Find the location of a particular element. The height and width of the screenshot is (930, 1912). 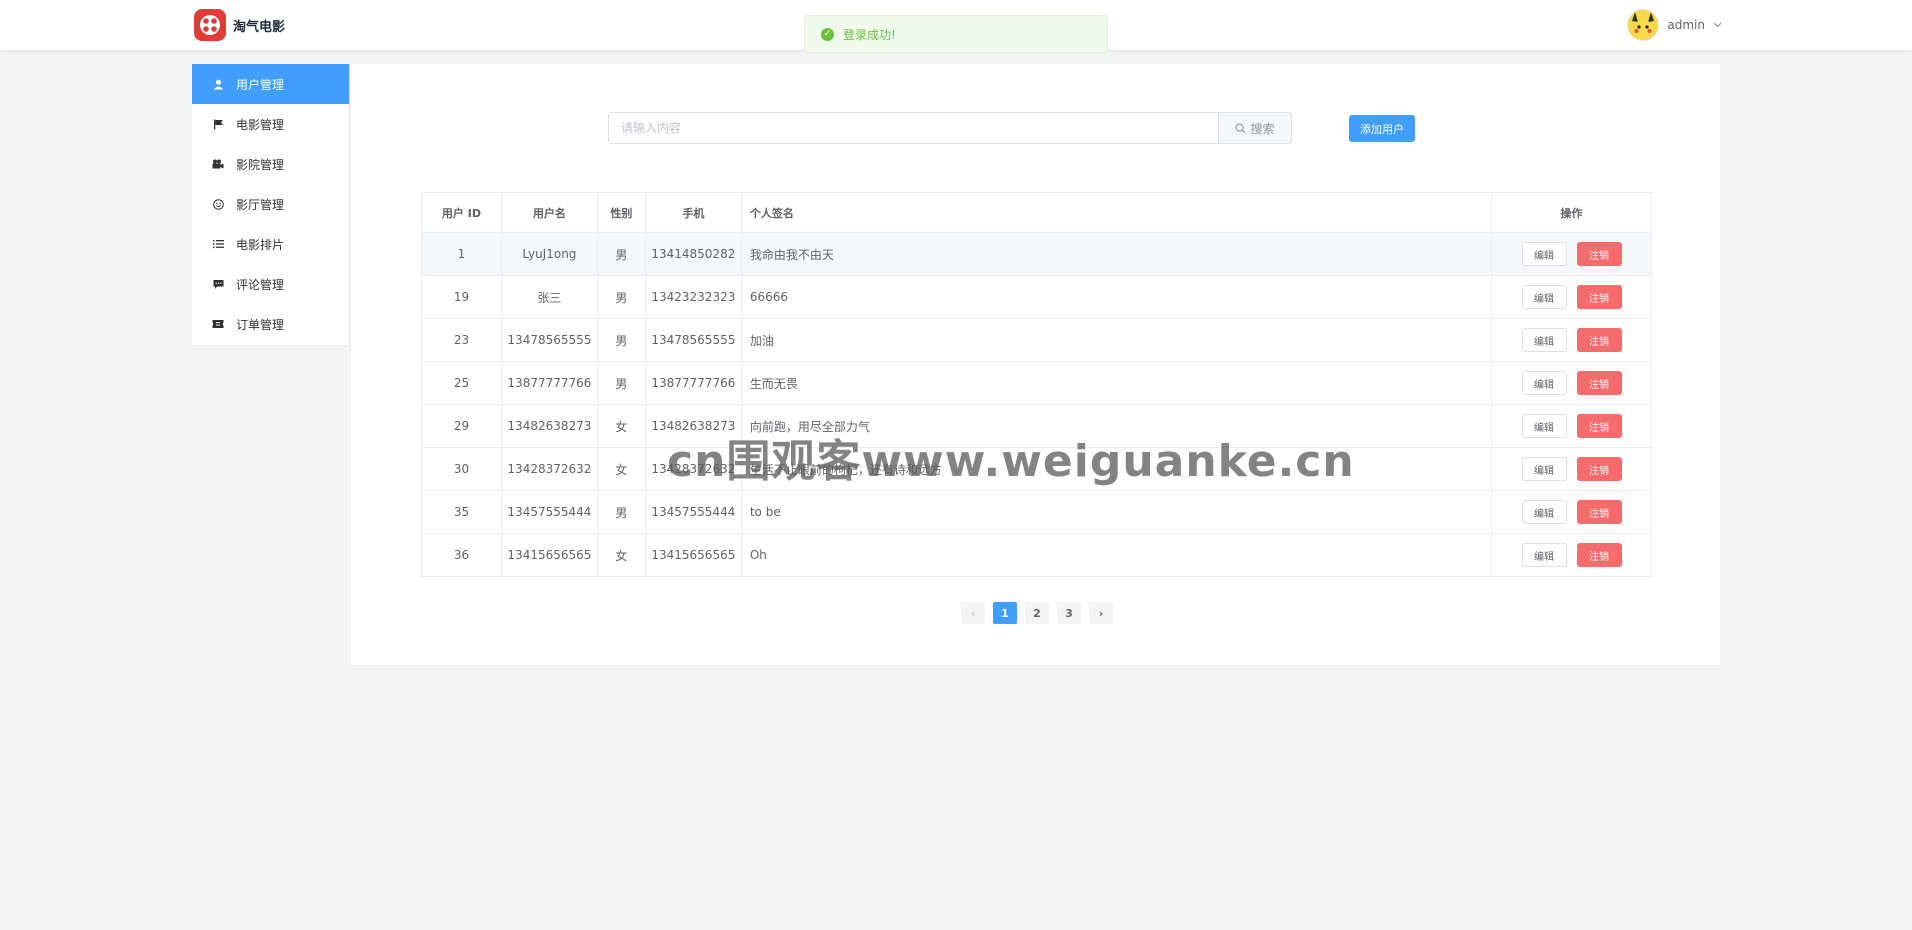

cell-id: 29 is located at coordinates (461, 426).